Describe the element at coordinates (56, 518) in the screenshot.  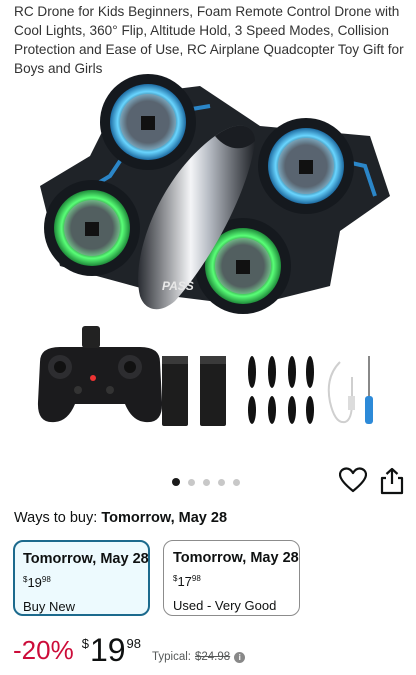
I see `ways-to-buy-label: Ways to buy:` at that location.